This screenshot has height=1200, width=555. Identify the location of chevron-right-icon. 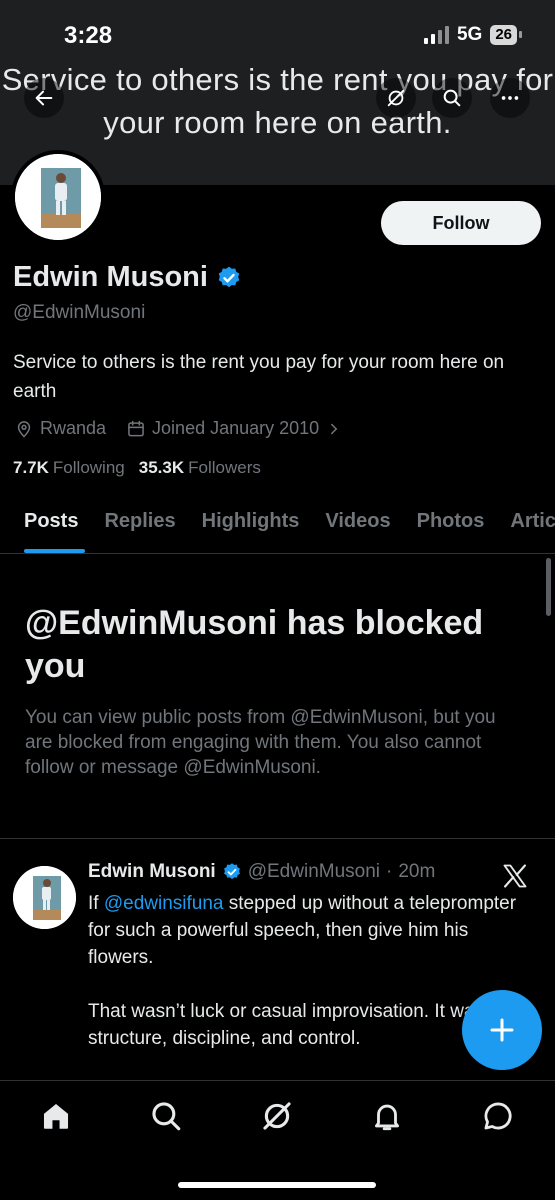
(334, 428).